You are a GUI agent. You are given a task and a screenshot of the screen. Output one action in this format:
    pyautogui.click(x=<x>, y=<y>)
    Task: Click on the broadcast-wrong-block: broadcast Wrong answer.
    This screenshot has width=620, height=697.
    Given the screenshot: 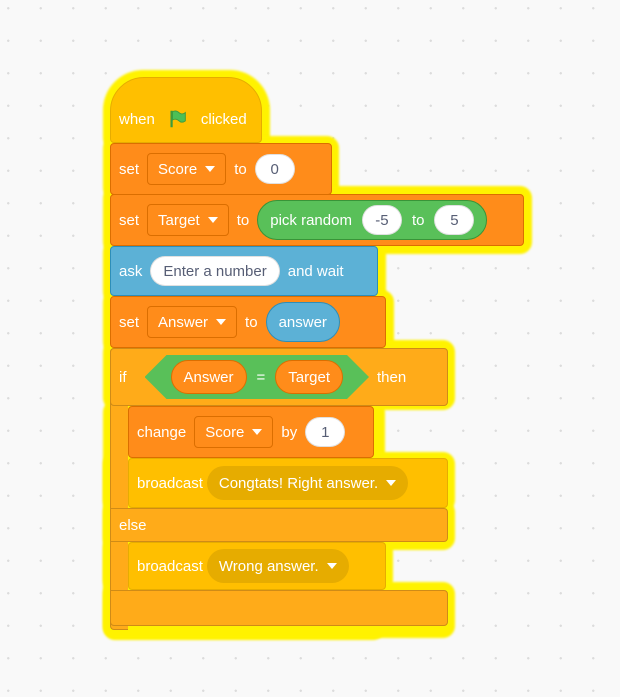 What is the action you would take?
    pyautogui.click(x=257, y=566)
    